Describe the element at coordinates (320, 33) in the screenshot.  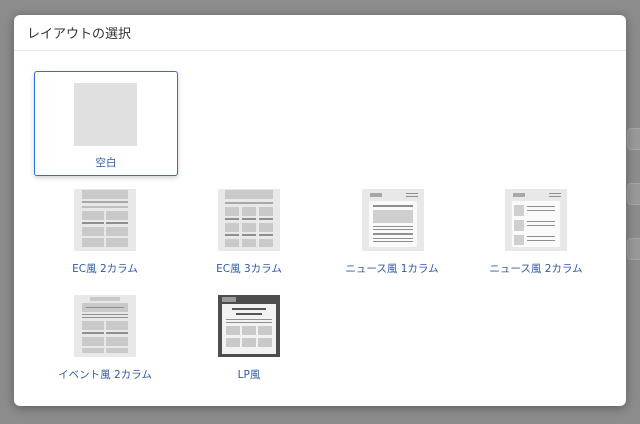
I see `dialog-header: レイアウトの選択` at that location.